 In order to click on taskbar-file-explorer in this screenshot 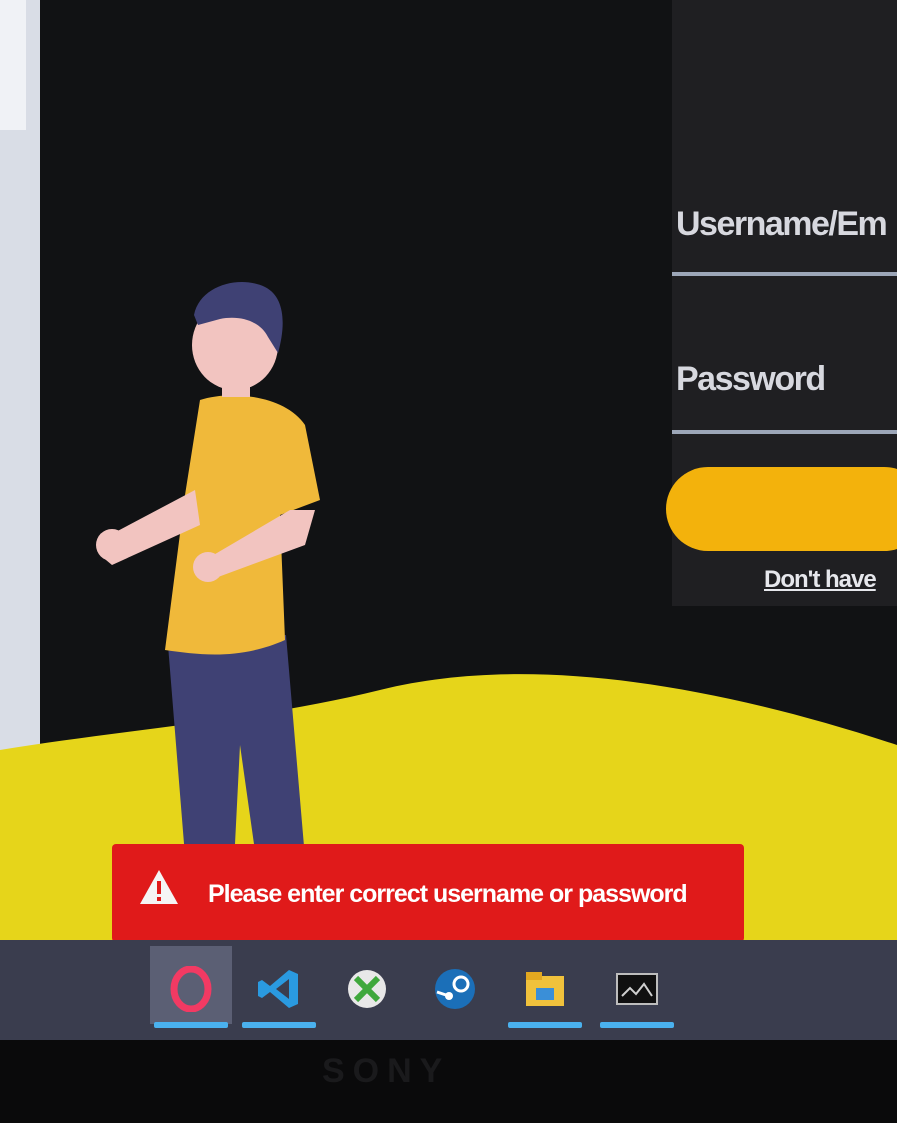, I will do `click(545, 987)`.